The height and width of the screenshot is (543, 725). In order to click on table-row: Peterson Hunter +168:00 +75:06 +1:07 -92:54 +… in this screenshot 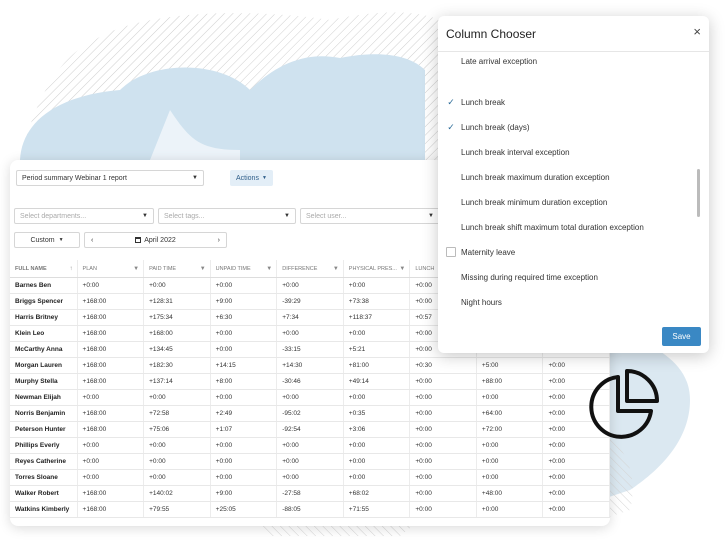, I will do `click(310, 430)`.